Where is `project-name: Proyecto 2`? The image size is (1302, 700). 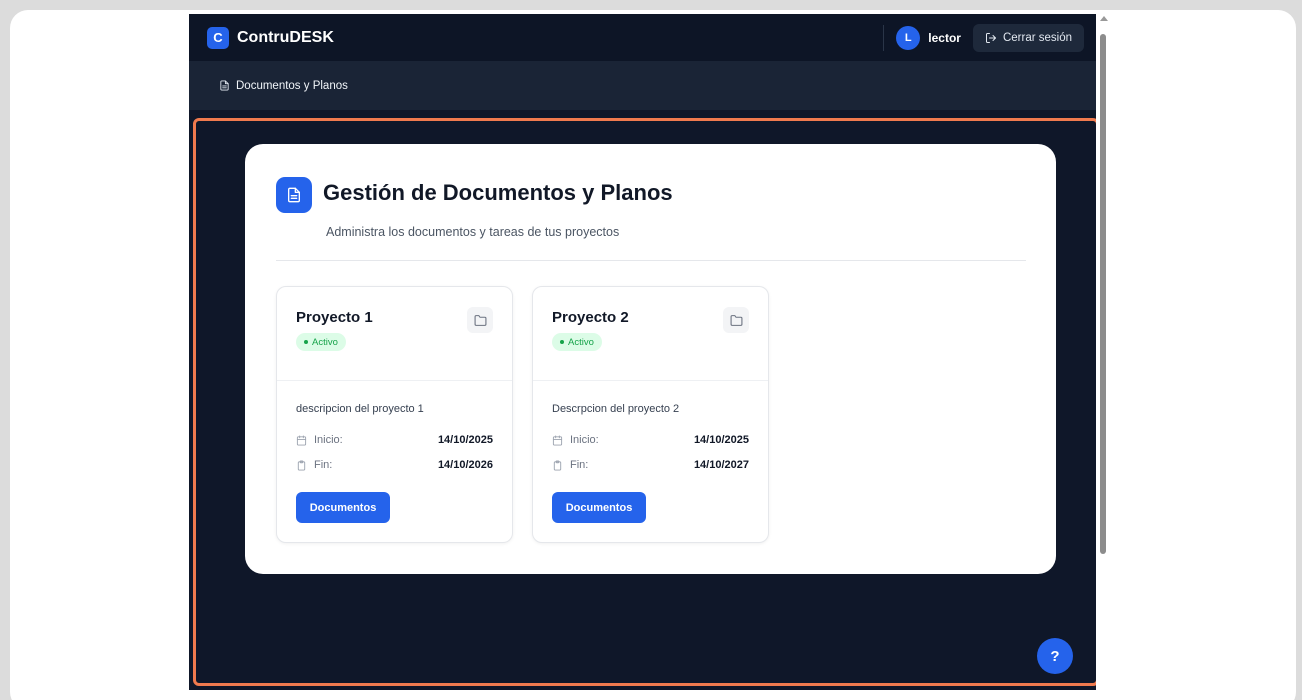 project-name: Proyecto 2 is located at coordinates (590, 317).